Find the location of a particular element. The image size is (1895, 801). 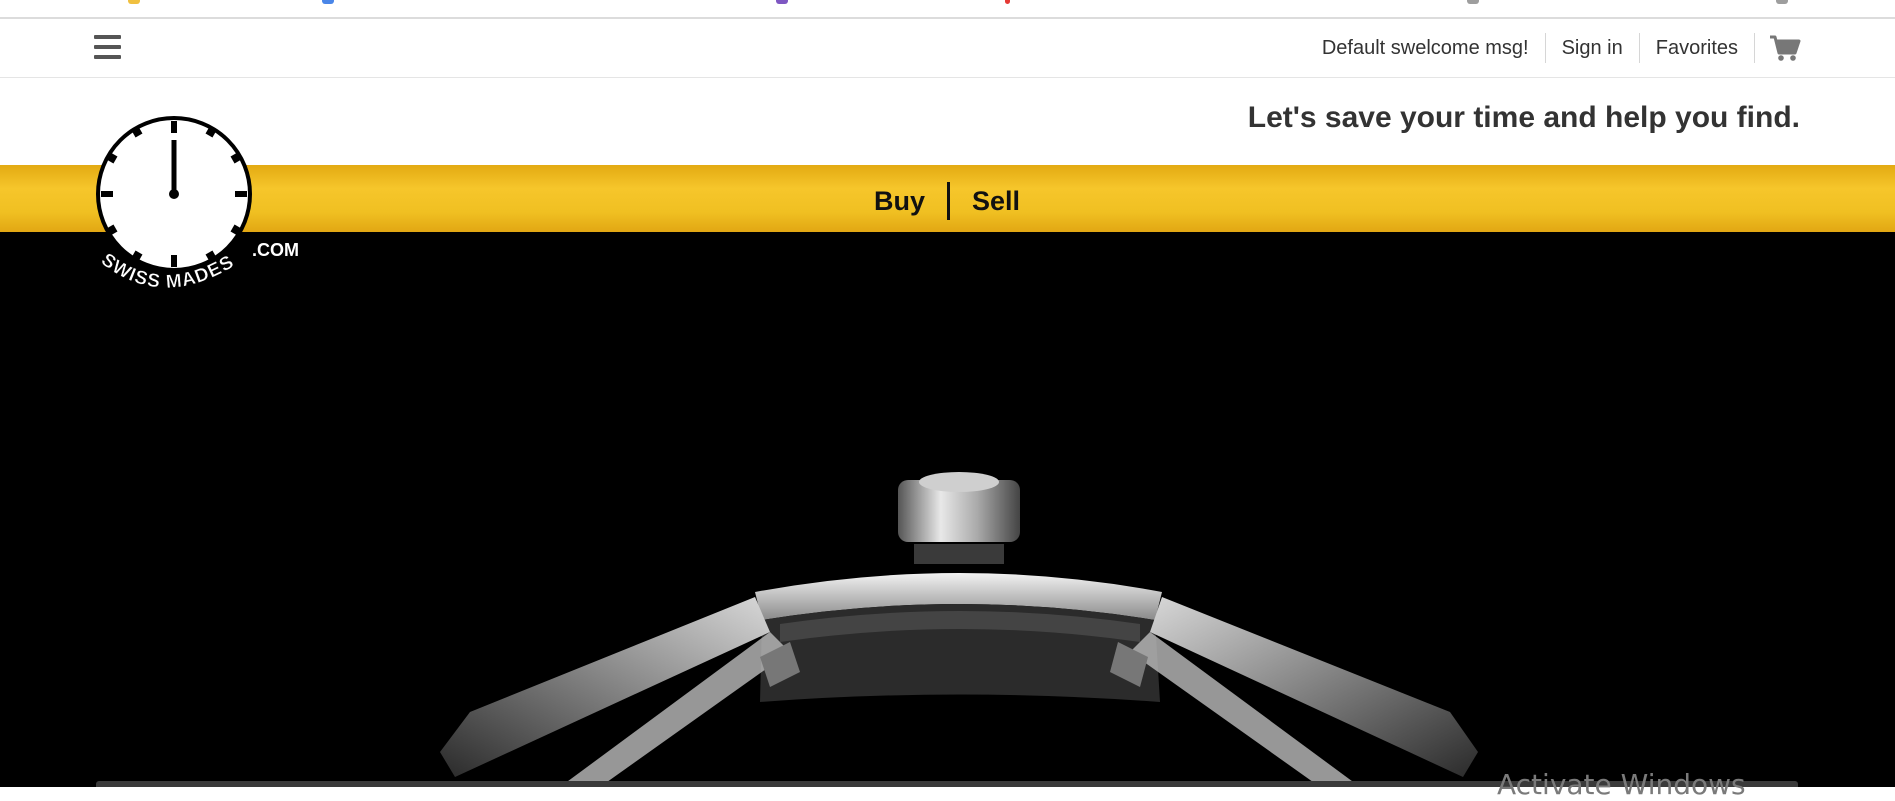

nav-sell-link: Sell is located at coordinates (996, 201).